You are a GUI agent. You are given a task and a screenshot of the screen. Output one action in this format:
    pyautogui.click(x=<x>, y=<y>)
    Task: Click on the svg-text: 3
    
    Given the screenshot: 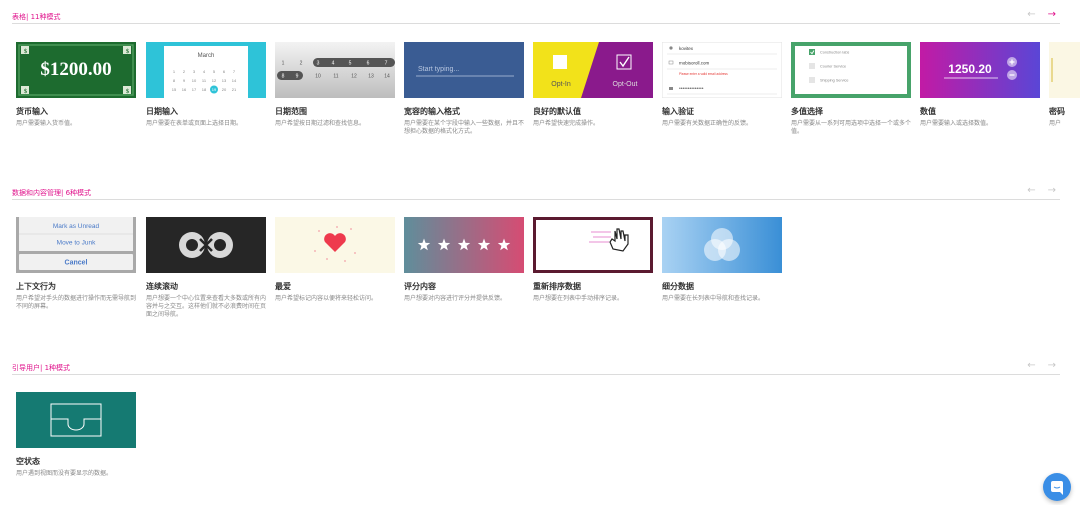 What is the action you would take?
    pyautogui.click(x=318, y=64)
    